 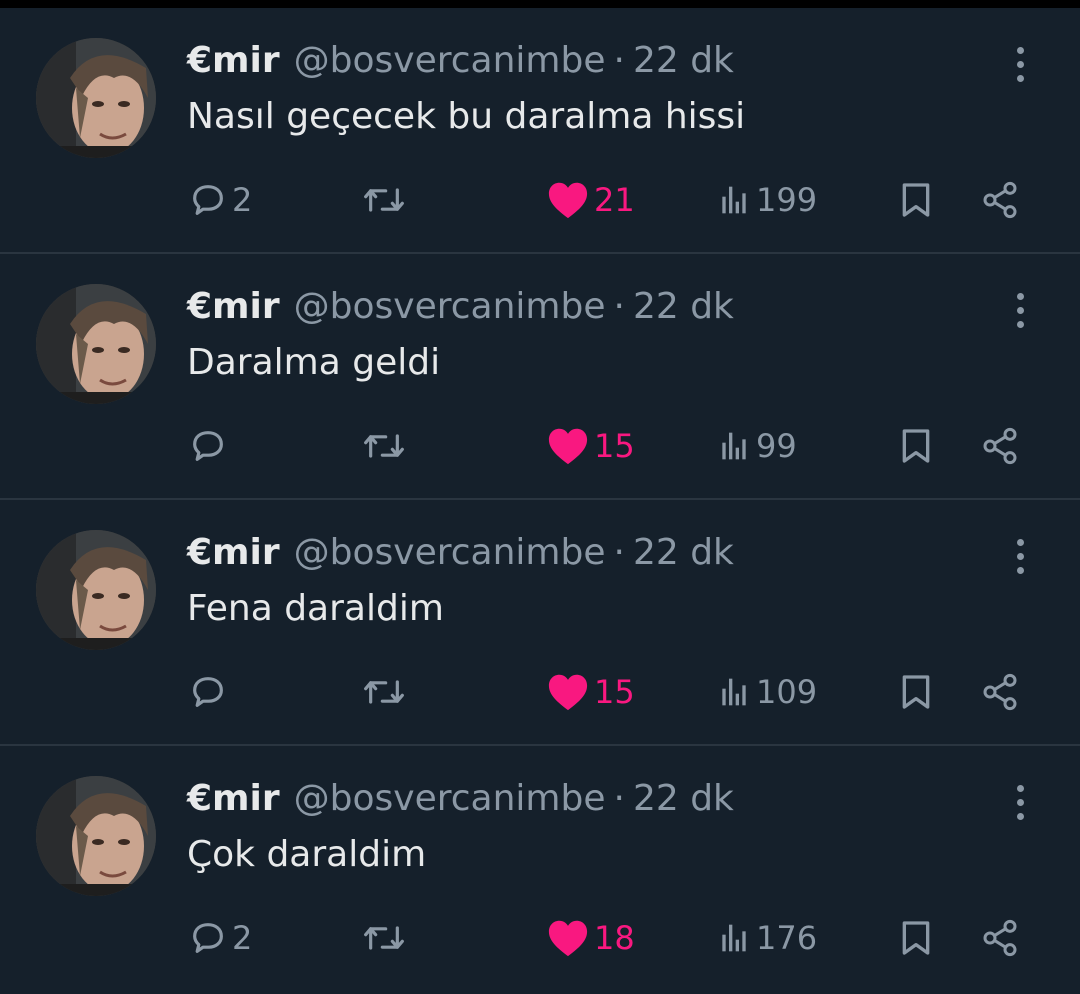 What do you see at coordinates (540, 938) in the screenshot?
I see `action-bar: 2 18 176` at bounding box center [540, 938].